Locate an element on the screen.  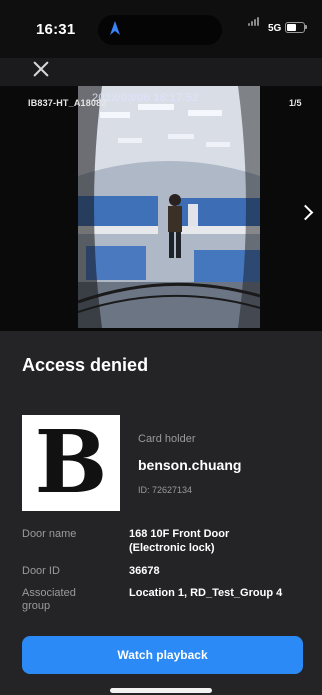
door-name-value-line2: (Electronic lock) is located at coordinates (172, 548).